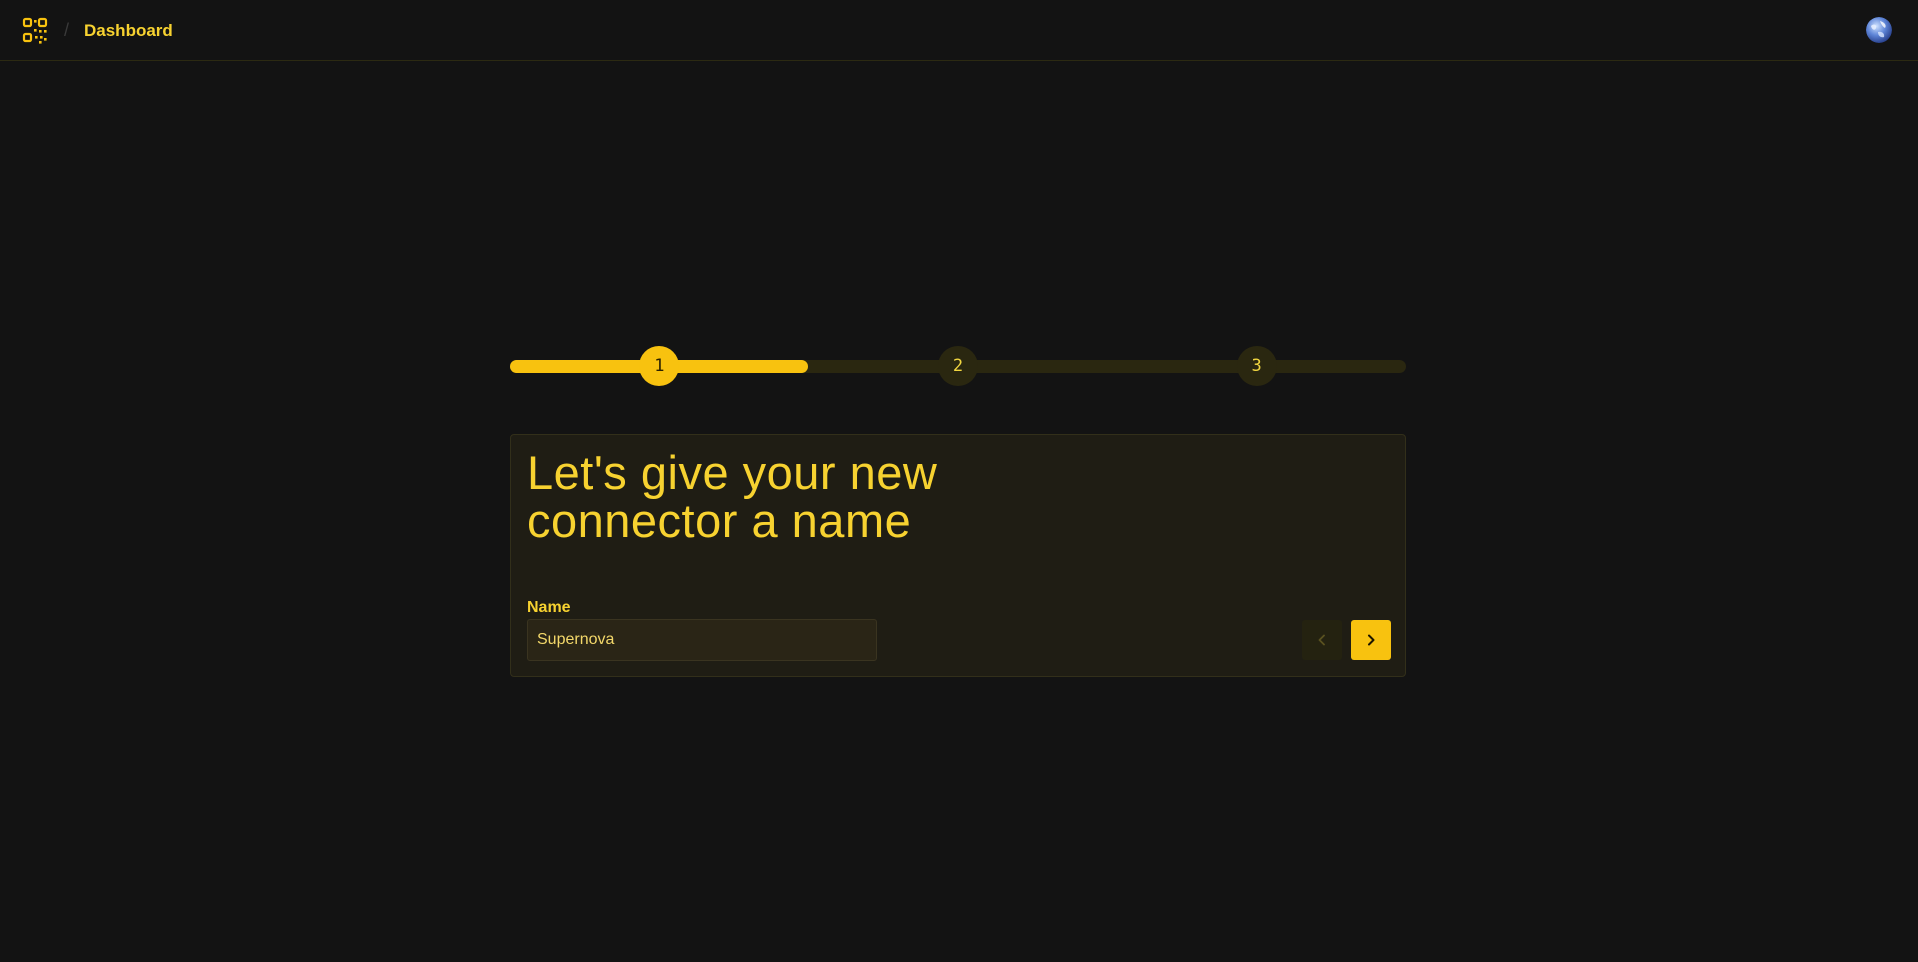 This screenshot has height=962, width=1918. I want to click on chevron-left-icon, so click(1321, 640).